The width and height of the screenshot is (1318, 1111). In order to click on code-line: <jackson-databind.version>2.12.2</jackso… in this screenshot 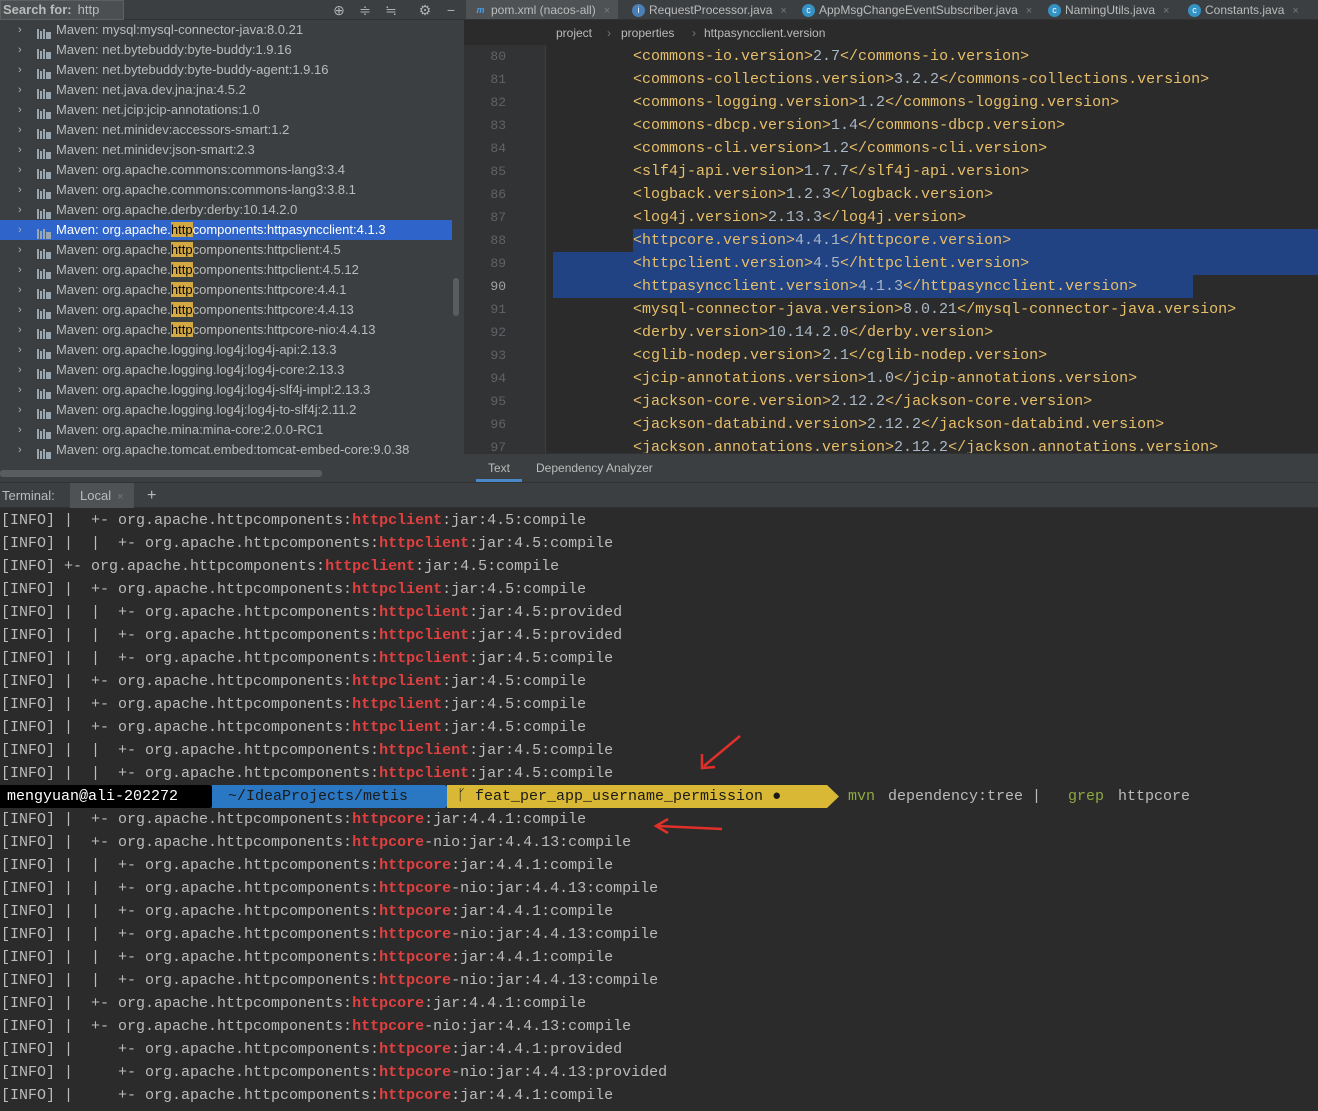, I will do `click(898, 424)`.